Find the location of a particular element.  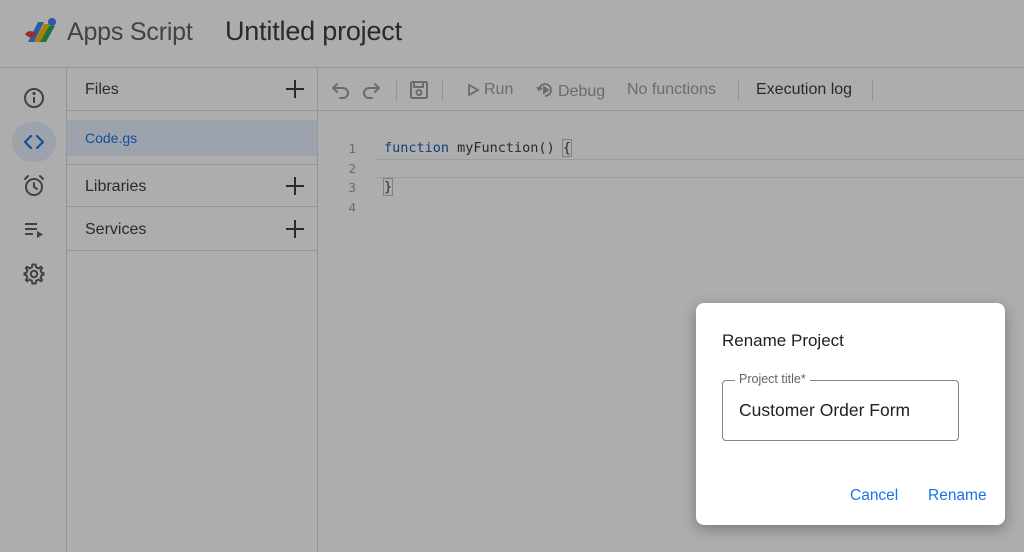

rename-button: Rename is located at coordinates (957, 496).